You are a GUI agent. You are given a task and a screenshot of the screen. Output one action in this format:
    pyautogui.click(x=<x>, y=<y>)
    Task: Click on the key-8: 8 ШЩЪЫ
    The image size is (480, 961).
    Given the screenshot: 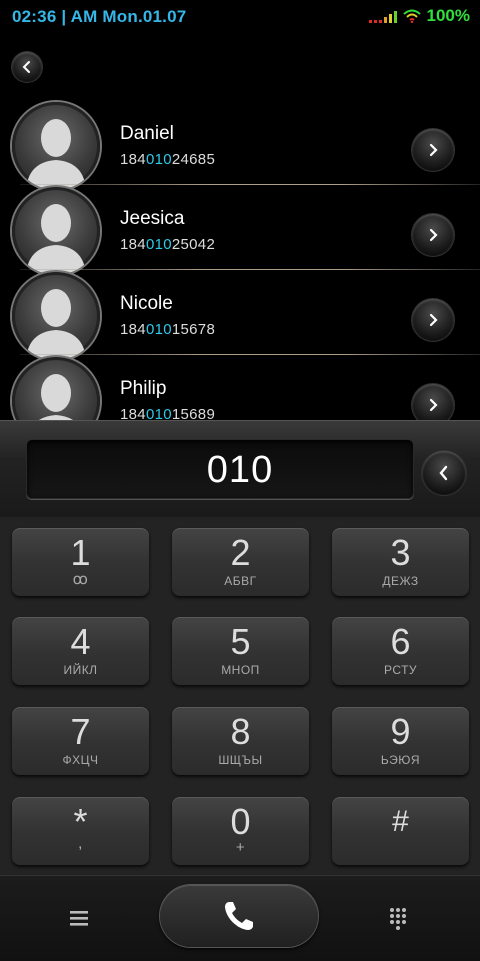 What is the action you would take?
    pyautogui.click(x=240, y=741)
    